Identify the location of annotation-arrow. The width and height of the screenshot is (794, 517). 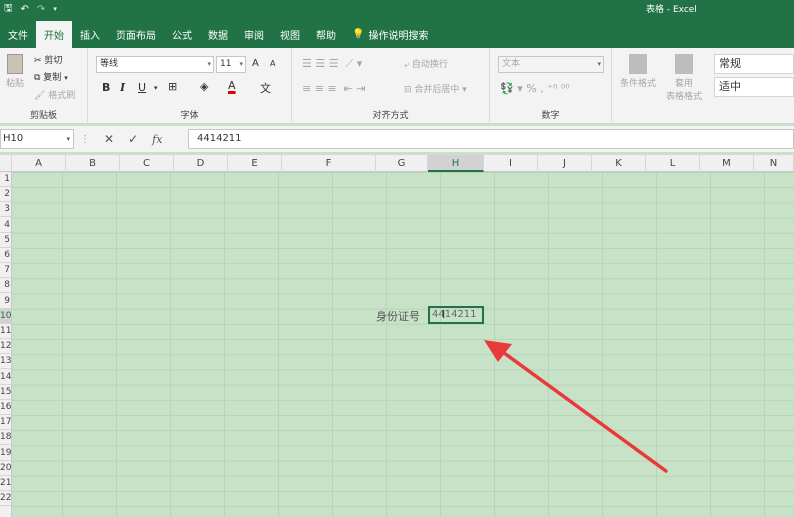
(576, 406).